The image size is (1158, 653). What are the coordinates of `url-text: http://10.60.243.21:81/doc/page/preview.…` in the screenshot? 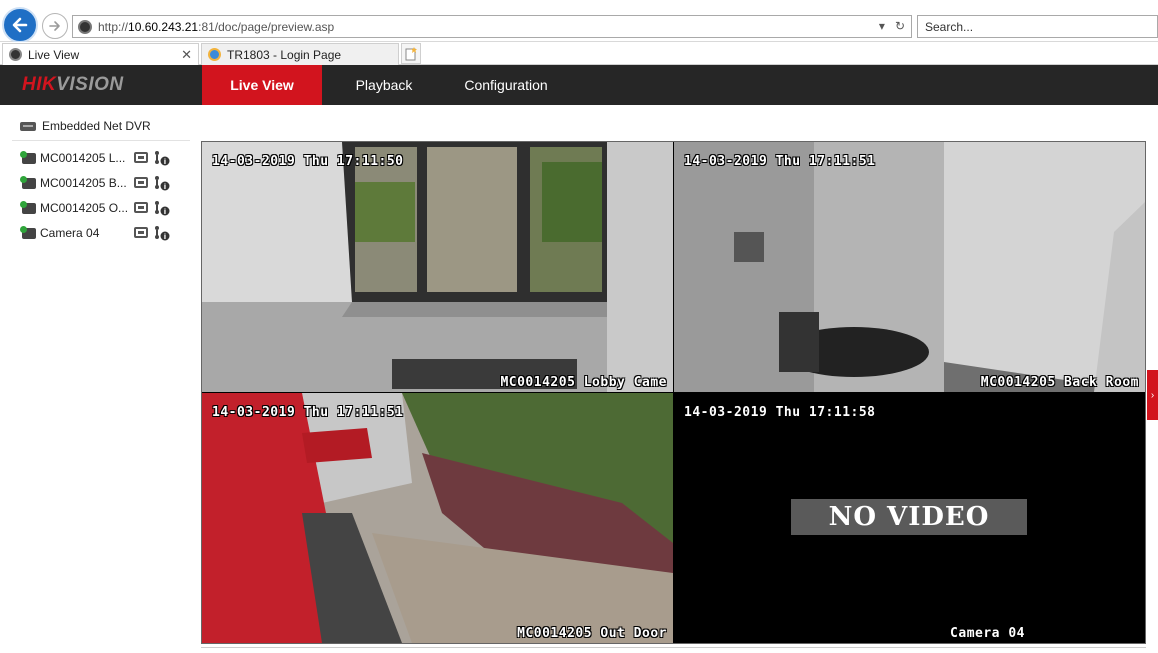 It's located at (216, 26).